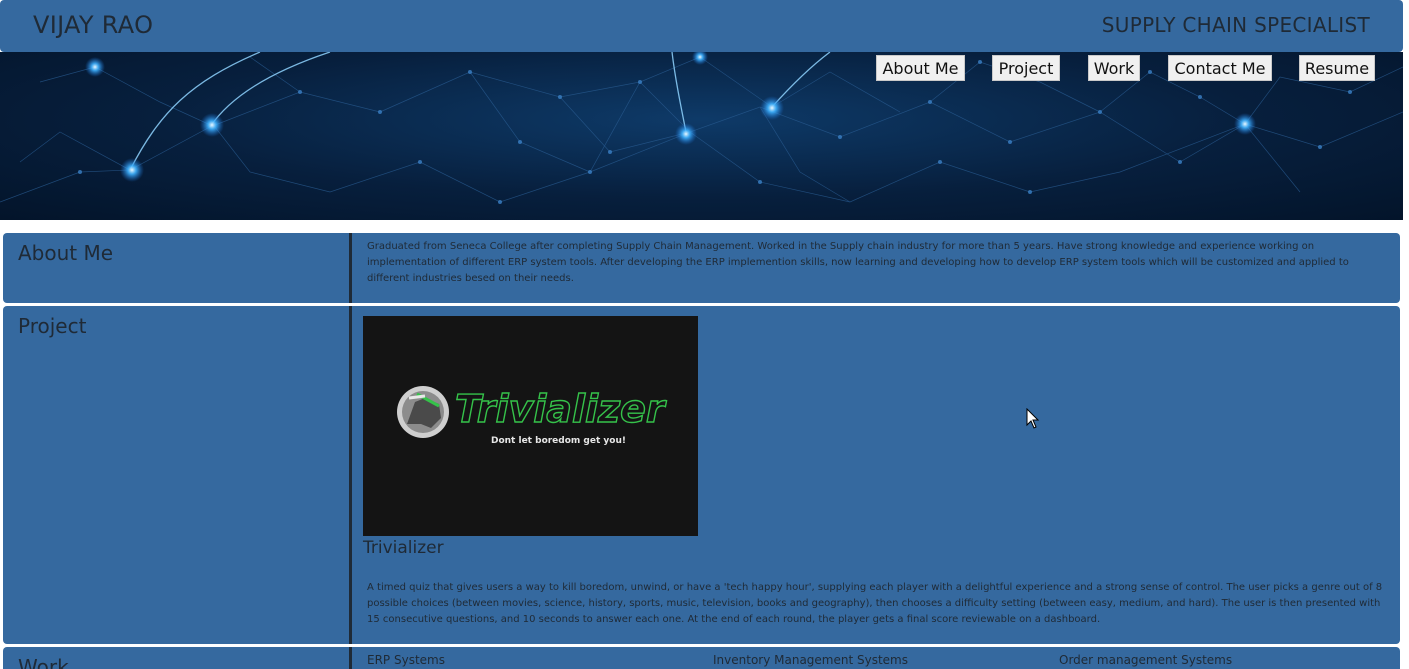 This screenshot has width=1409, height=669. I want to click on mouse-cursor-icon, so click(1033, 418).